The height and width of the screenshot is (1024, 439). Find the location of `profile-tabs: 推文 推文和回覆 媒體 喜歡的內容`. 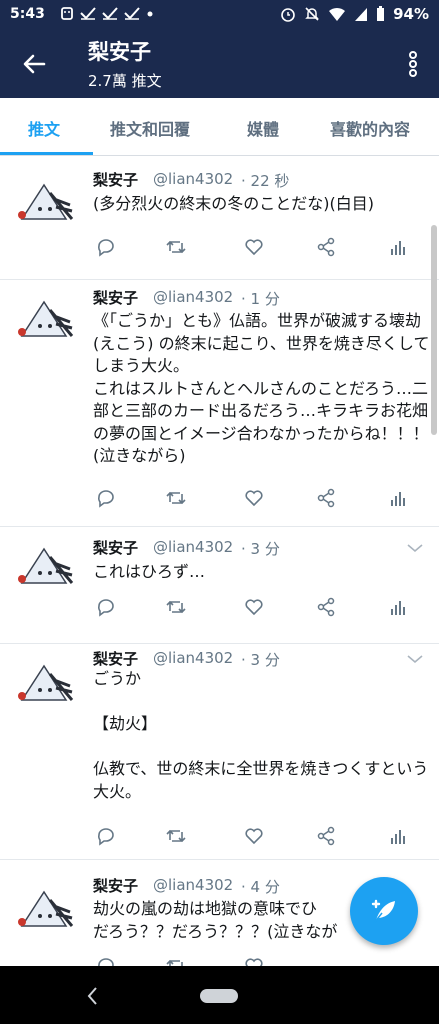

profile-tabs: 推文 推文和回覆 媒體 喜歡的內容 is located at coordinates (219, 127).